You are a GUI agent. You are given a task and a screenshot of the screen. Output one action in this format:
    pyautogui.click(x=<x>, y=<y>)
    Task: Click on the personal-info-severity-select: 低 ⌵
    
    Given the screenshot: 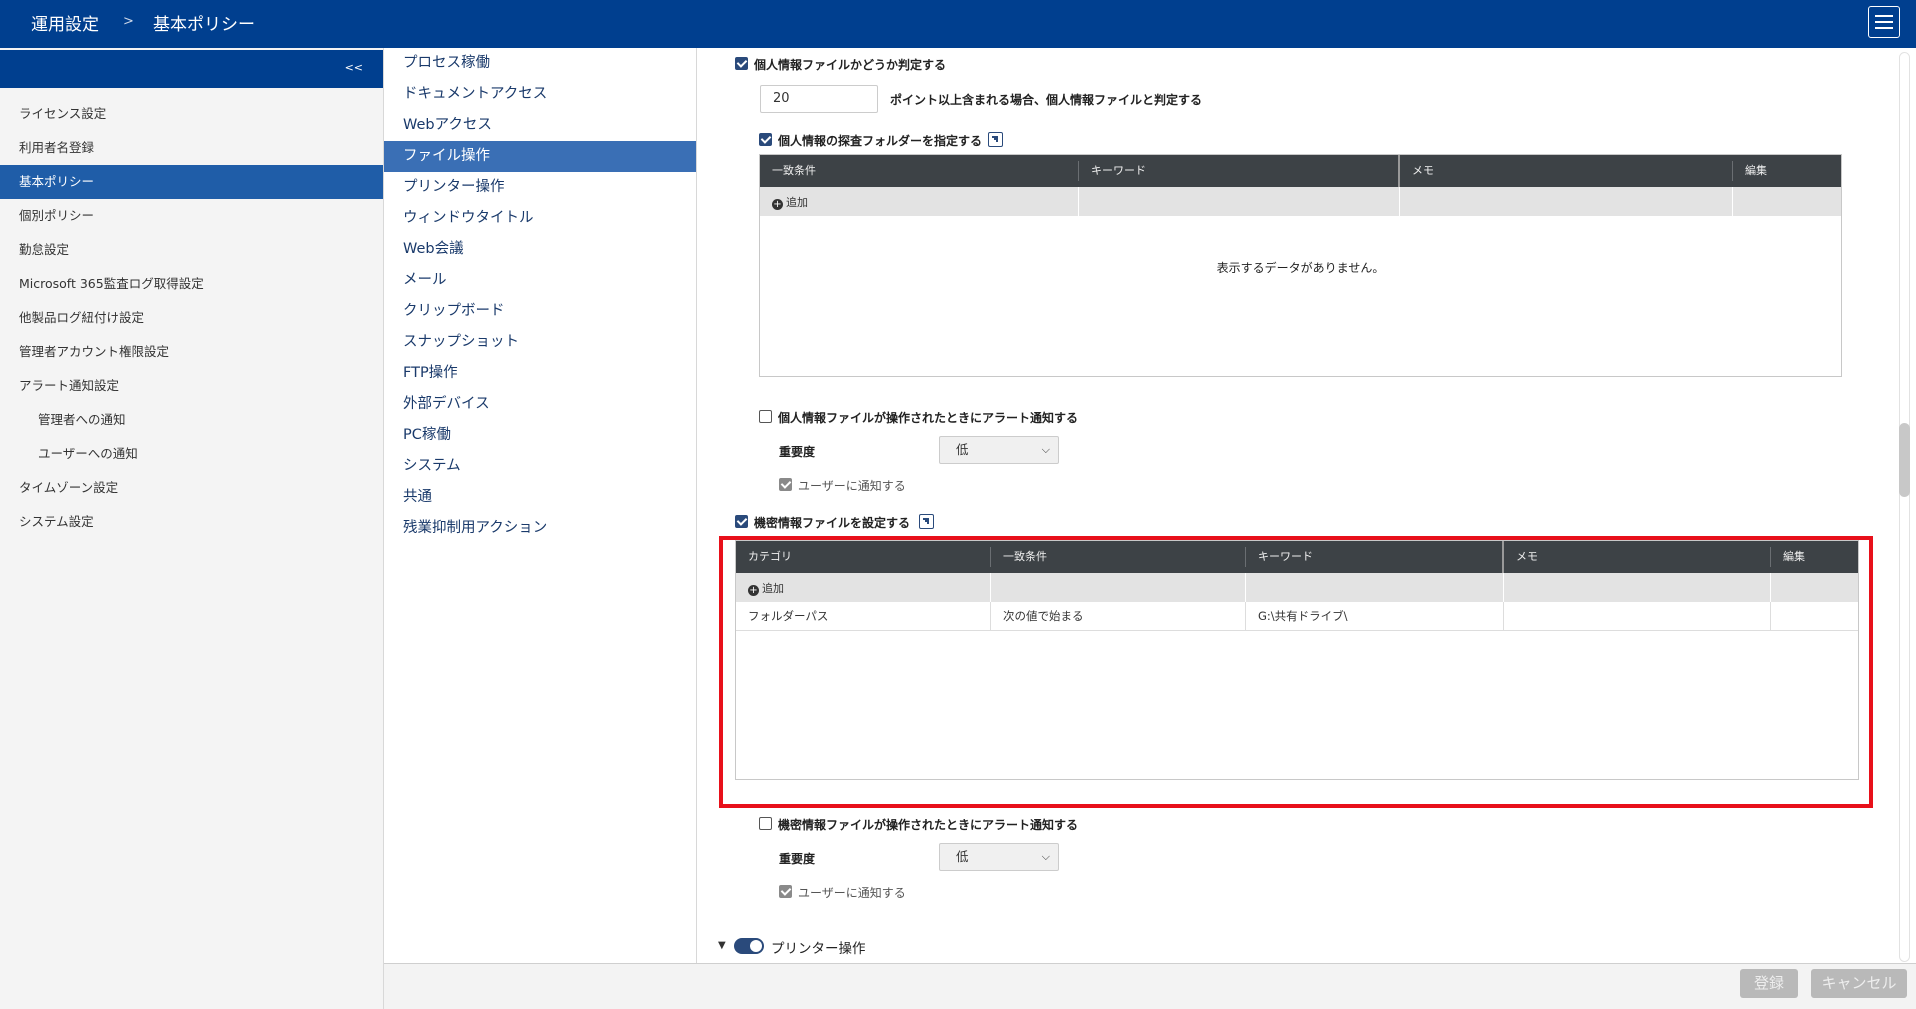 What is the action you would take?
    pyautogui.click(x=999, y=450)
    